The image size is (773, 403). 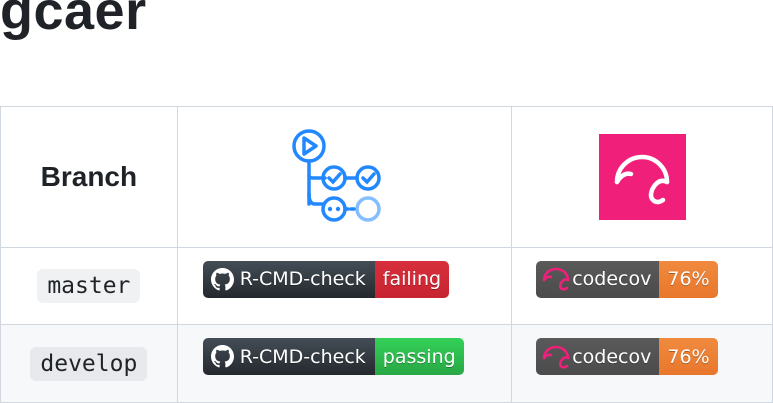 What do you see at coordinates (419, 356) in the screenshot?
I see `check-status: passing` at bounding box center [419, 356].